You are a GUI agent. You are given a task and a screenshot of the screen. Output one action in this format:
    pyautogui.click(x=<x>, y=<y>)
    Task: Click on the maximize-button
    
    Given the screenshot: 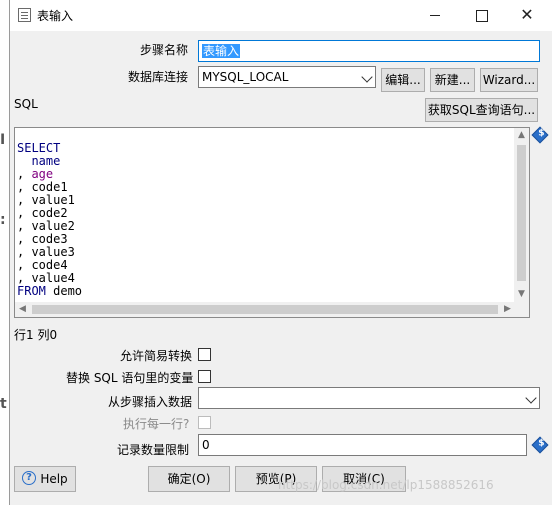 What is the action you would take?
    pyautogui.click(x=481, y=15)
    